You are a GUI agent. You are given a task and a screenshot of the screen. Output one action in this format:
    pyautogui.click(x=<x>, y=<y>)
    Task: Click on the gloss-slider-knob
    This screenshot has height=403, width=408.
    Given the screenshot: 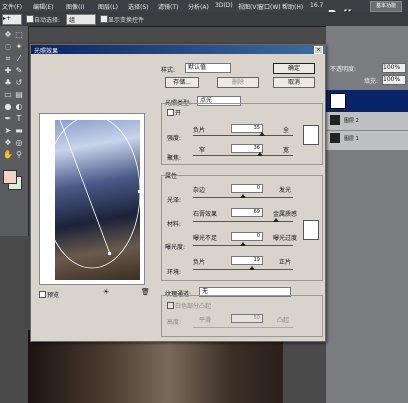 What is the action you would take?
    pyautogui.click(x=243, y=196)
    